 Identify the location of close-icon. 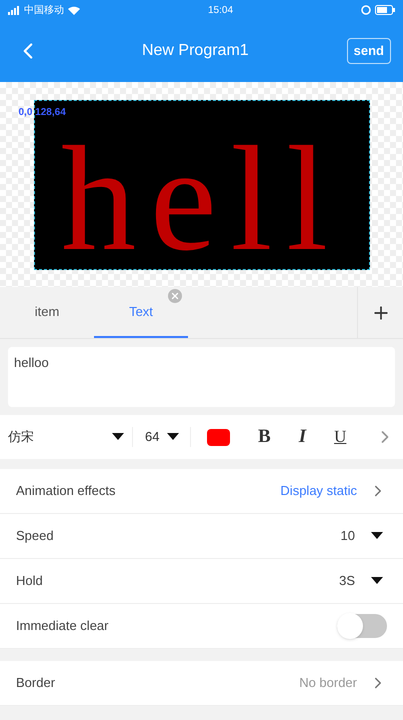
(175, 296).